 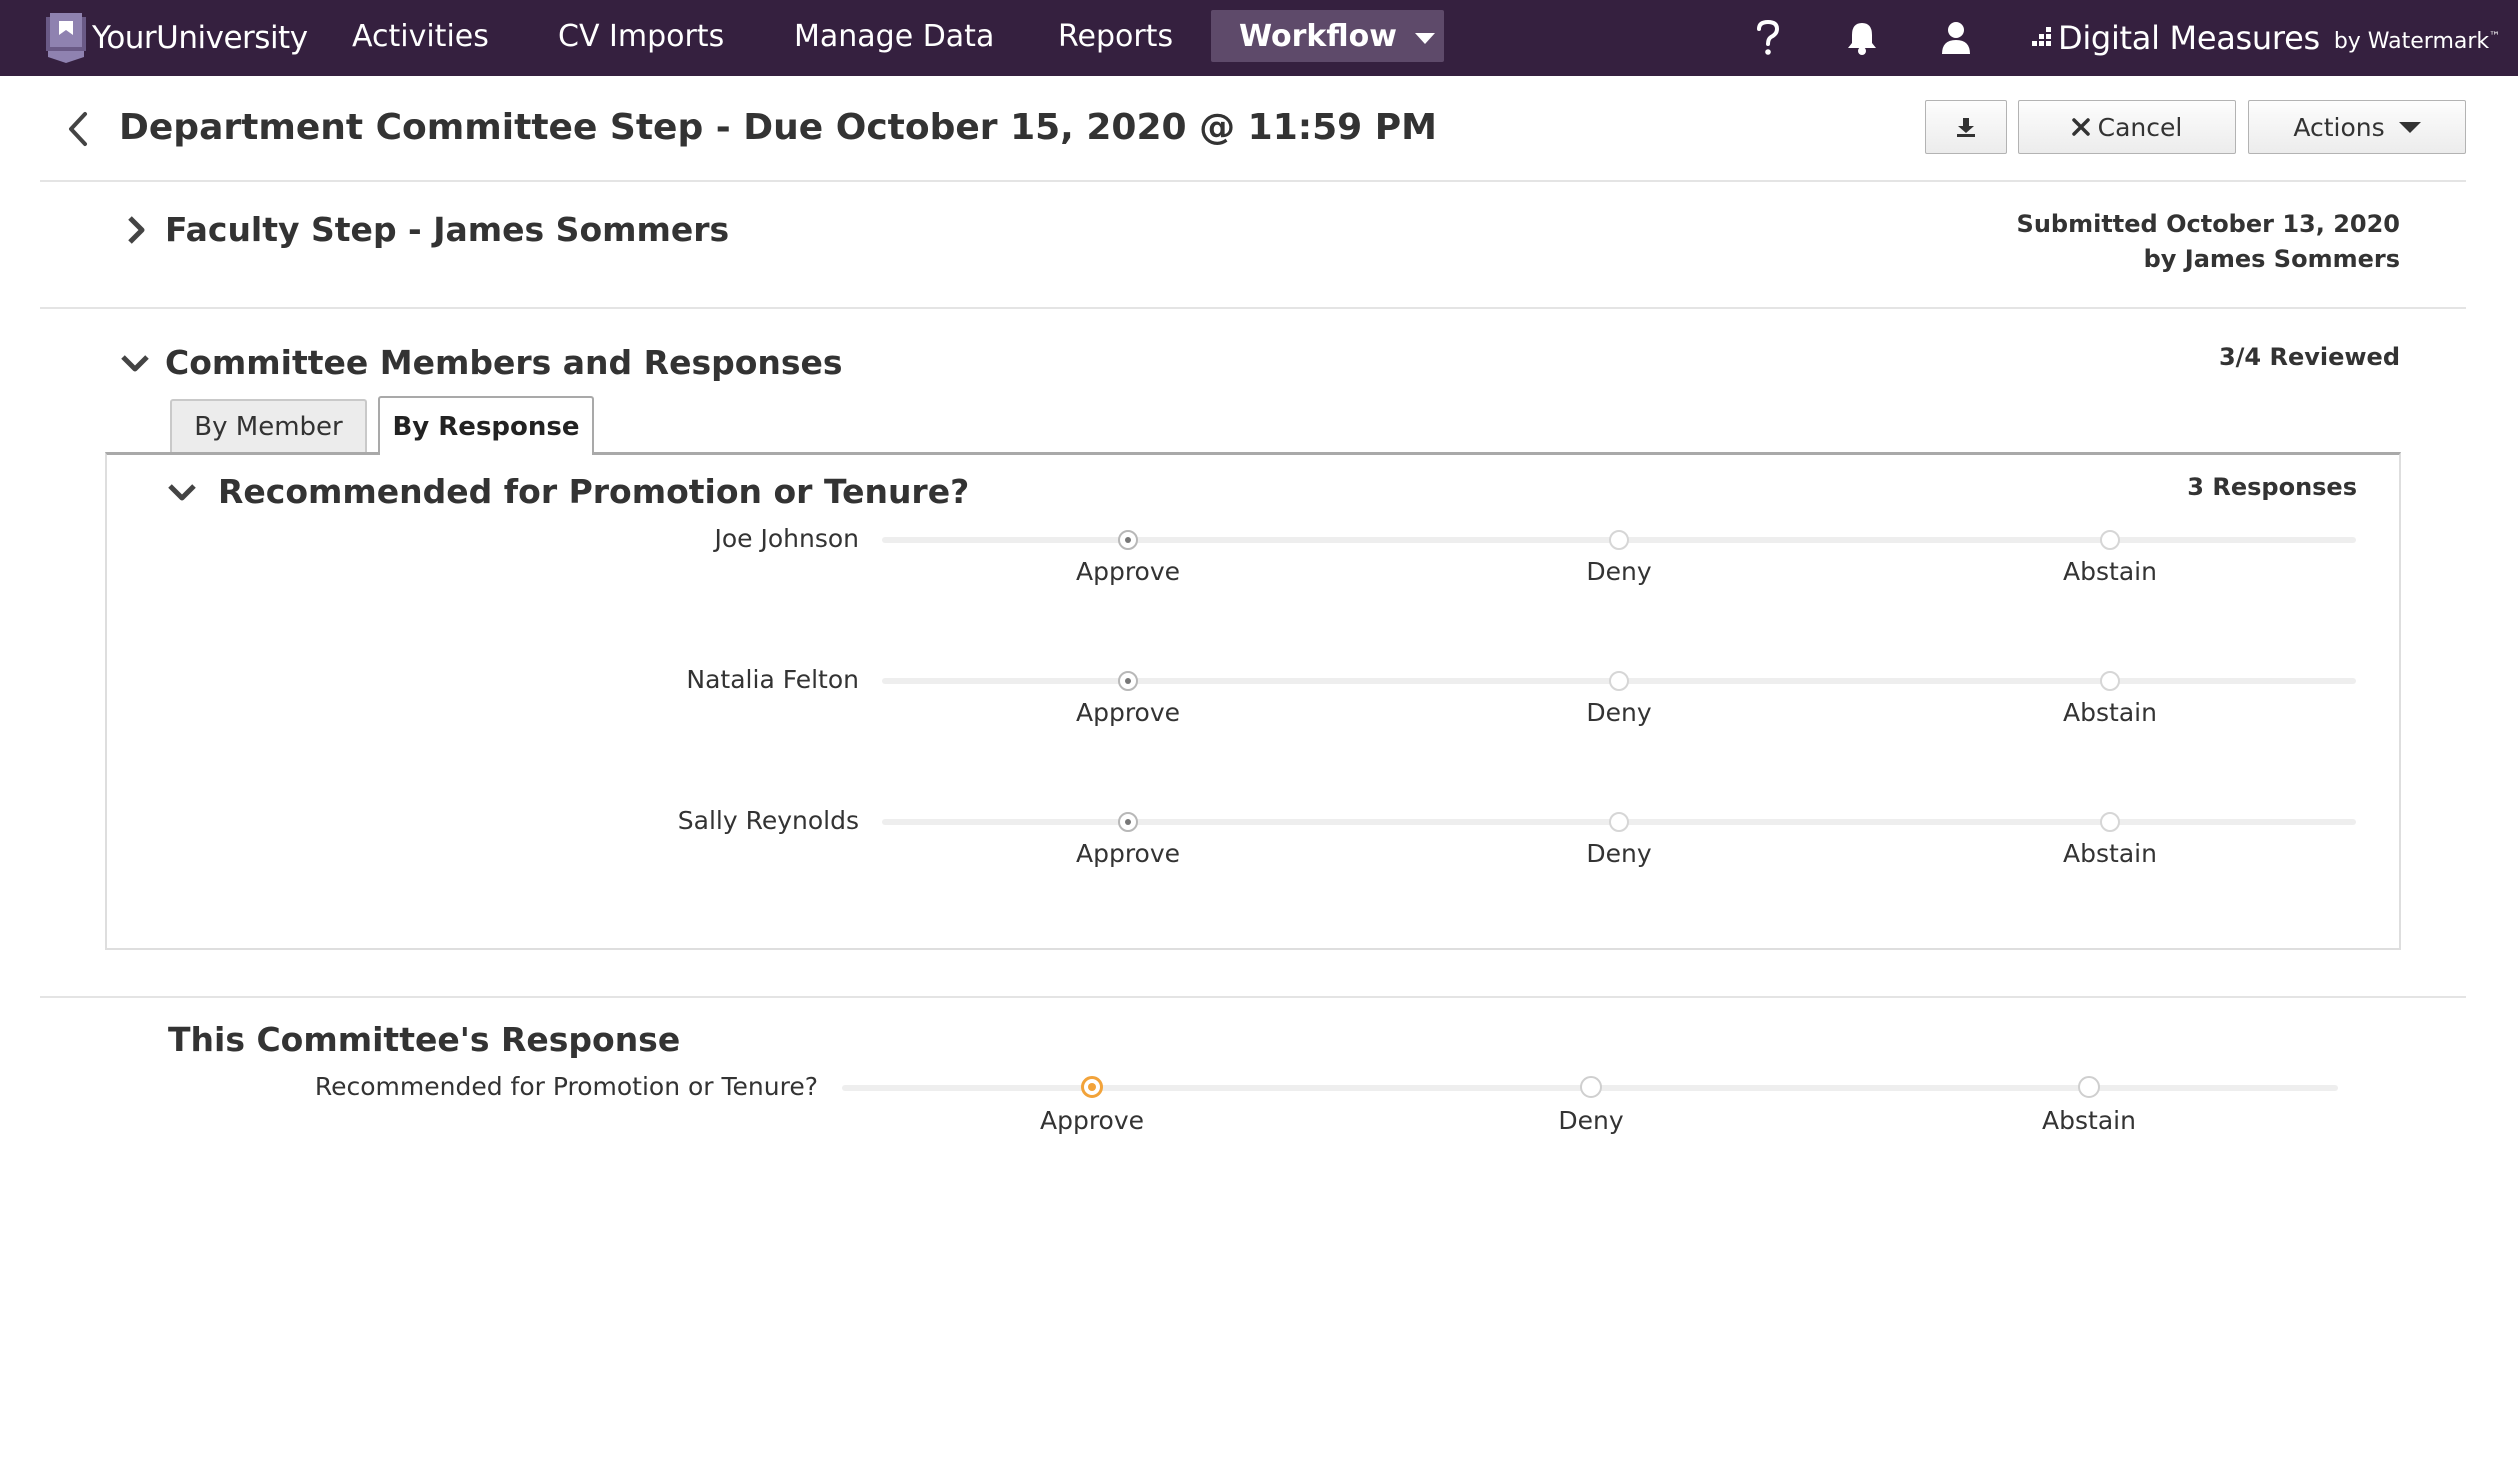 What do you see at coordinates (593, 492) in the screenshot?
I see `question-title: Recommended for Promotion or Tenure?` at bounding box center [593, 492].